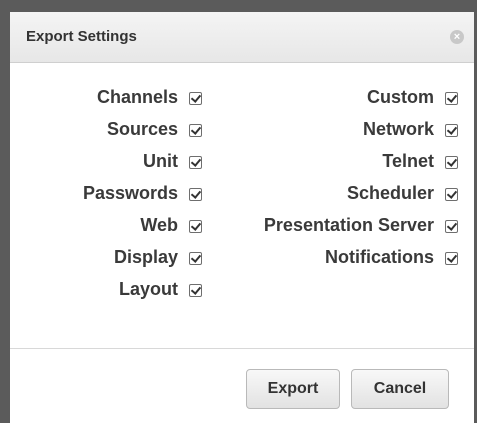  Describe the element at coordinates (451, 130) in the screenshot. I see `network-checkbox` at that location.